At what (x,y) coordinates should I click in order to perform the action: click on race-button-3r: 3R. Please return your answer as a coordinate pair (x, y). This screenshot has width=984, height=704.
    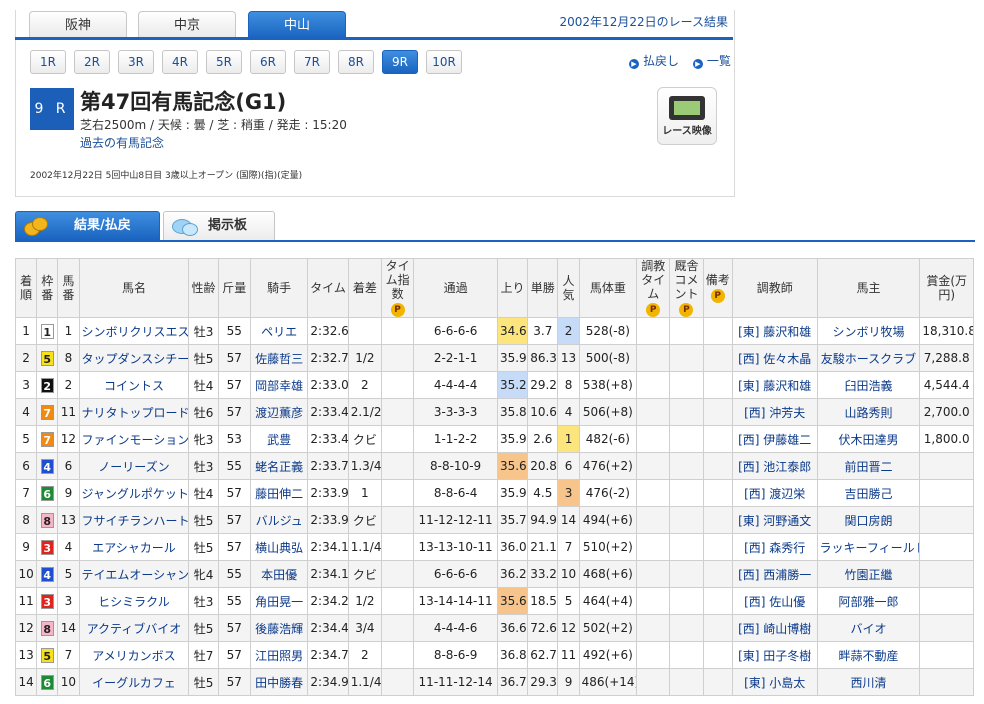
    Looking at the image, I should click on (136, 62).